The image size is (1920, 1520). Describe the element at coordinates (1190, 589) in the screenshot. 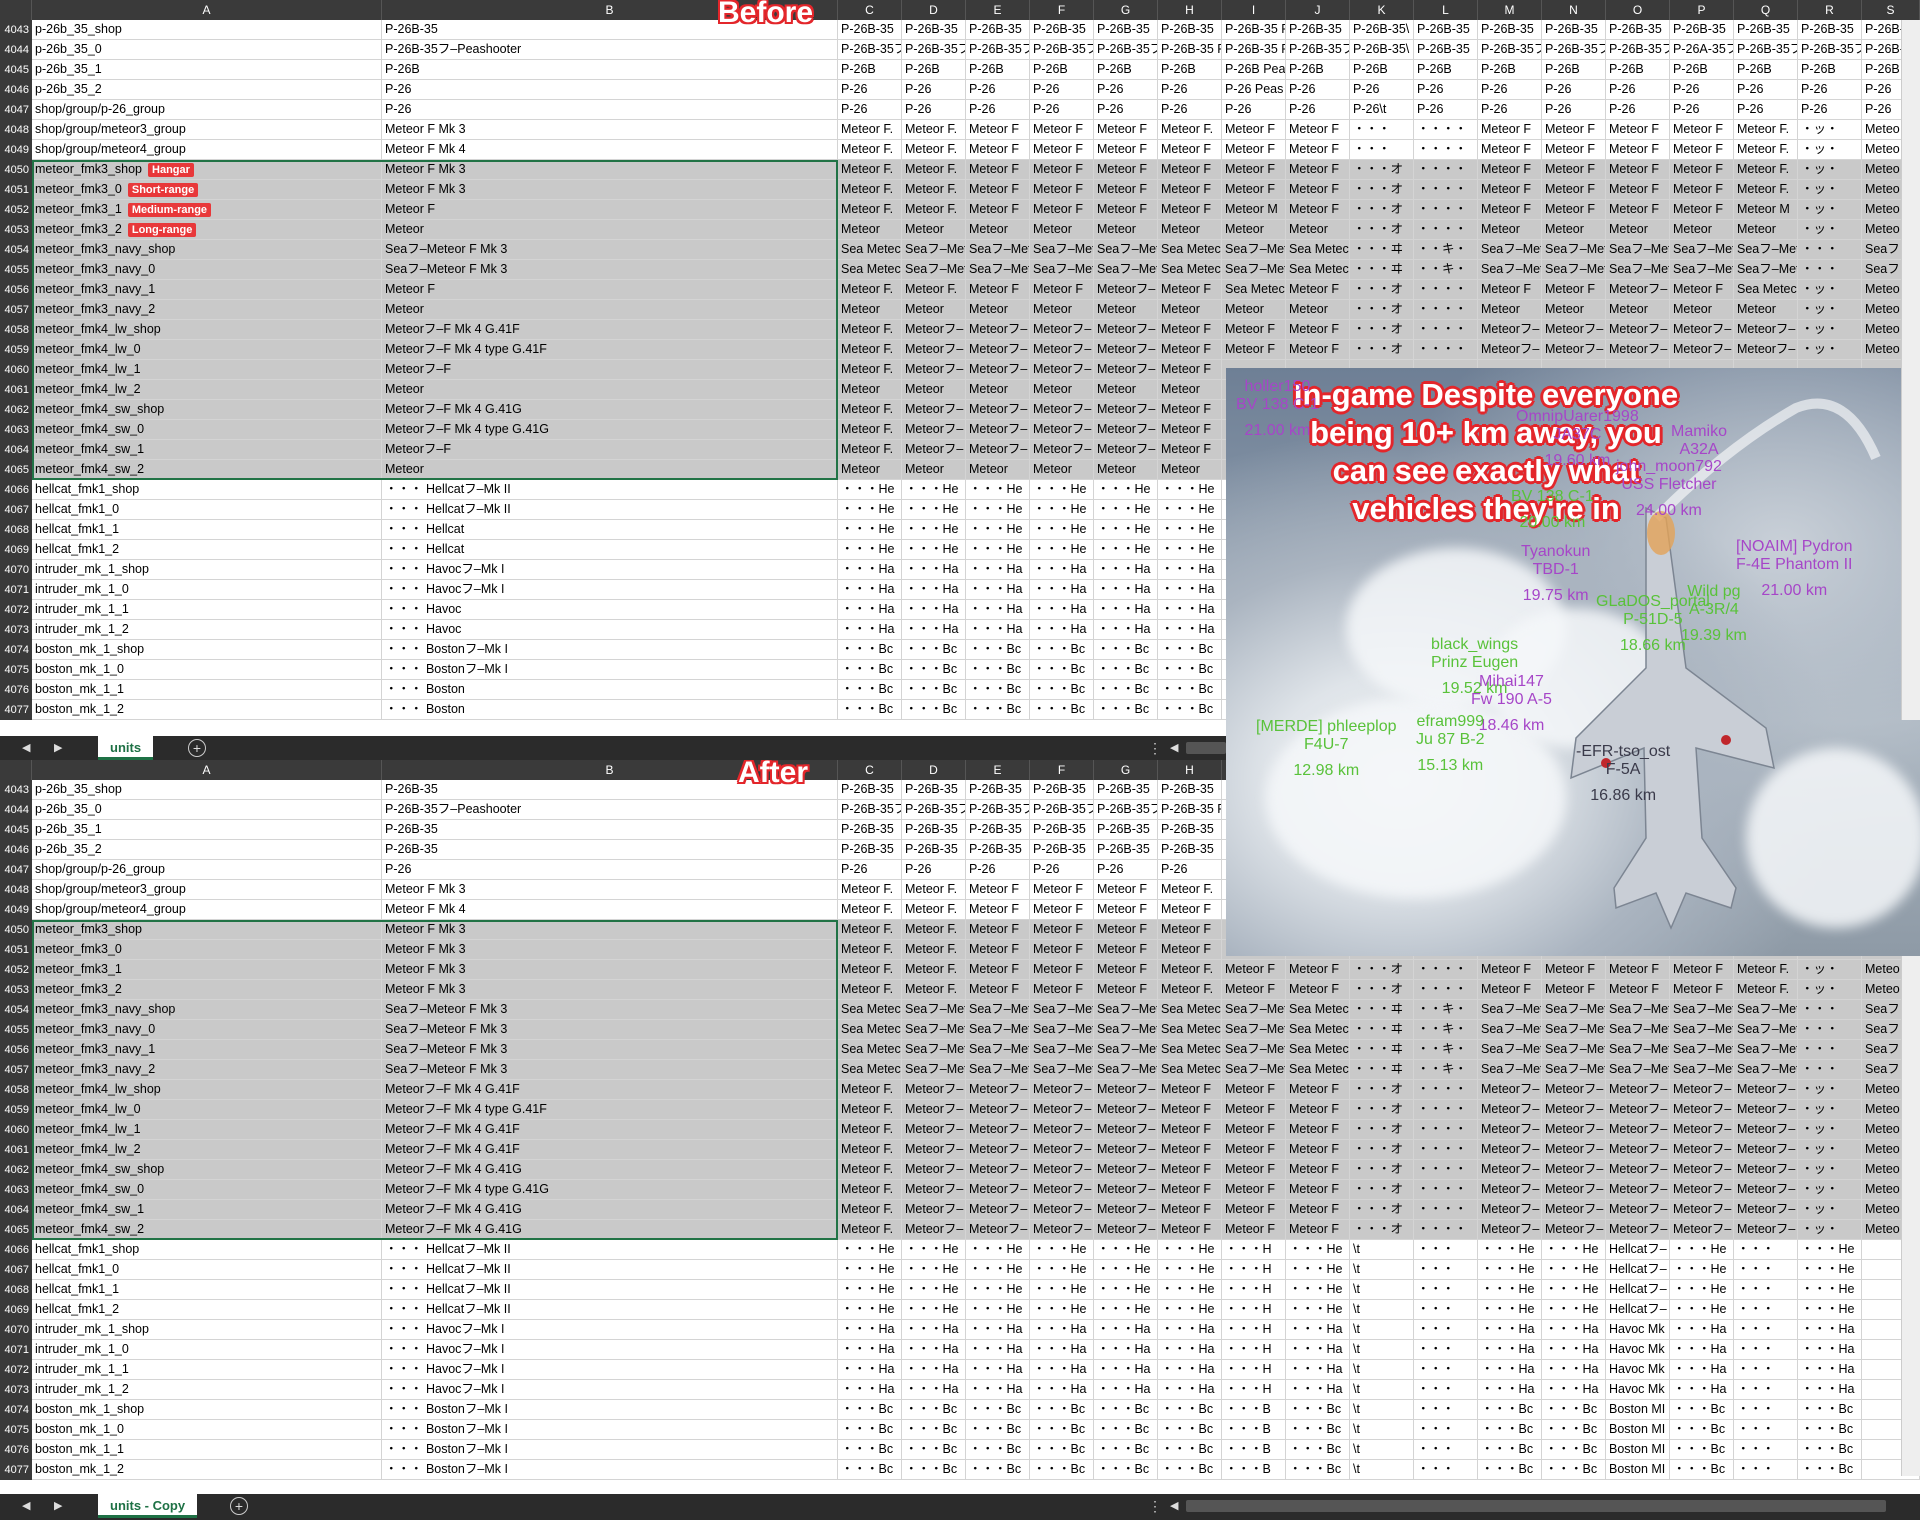

I see `cell-h: ・・・Ha` at that location.